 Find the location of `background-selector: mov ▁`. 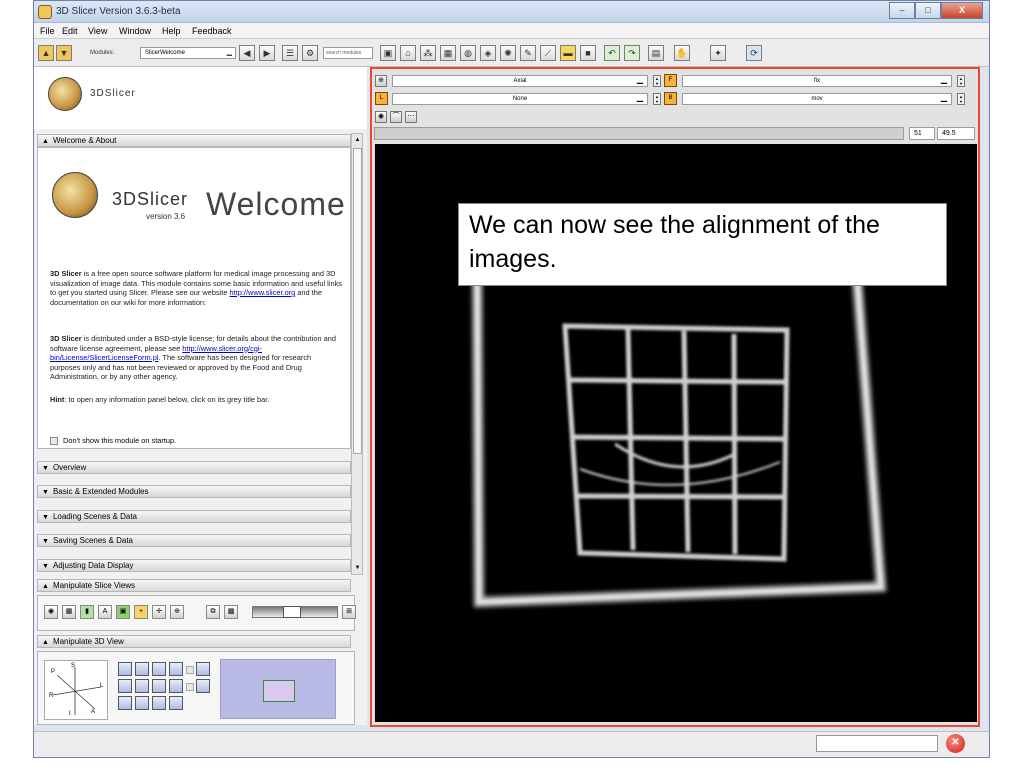

background-selector: mov ▁ is located at coordinates (817, 99).